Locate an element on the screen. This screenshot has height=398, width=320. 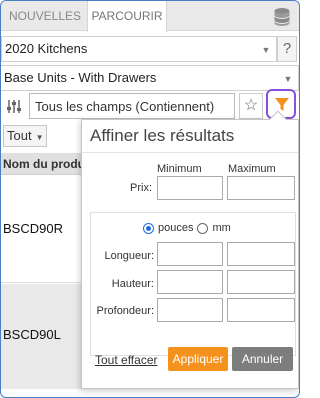
maximum-label: Maximum is located at coordinates (252, 169).